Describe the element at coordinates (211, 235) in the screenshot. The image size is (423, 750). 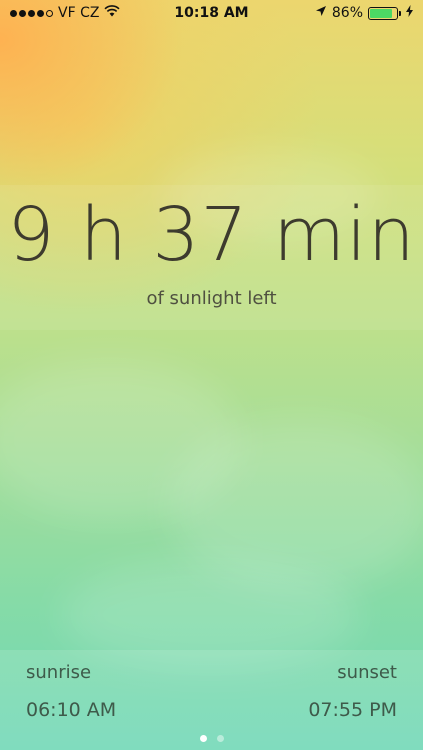
I see `sunlight-remaining-value: 9 h 37 min` at that location.